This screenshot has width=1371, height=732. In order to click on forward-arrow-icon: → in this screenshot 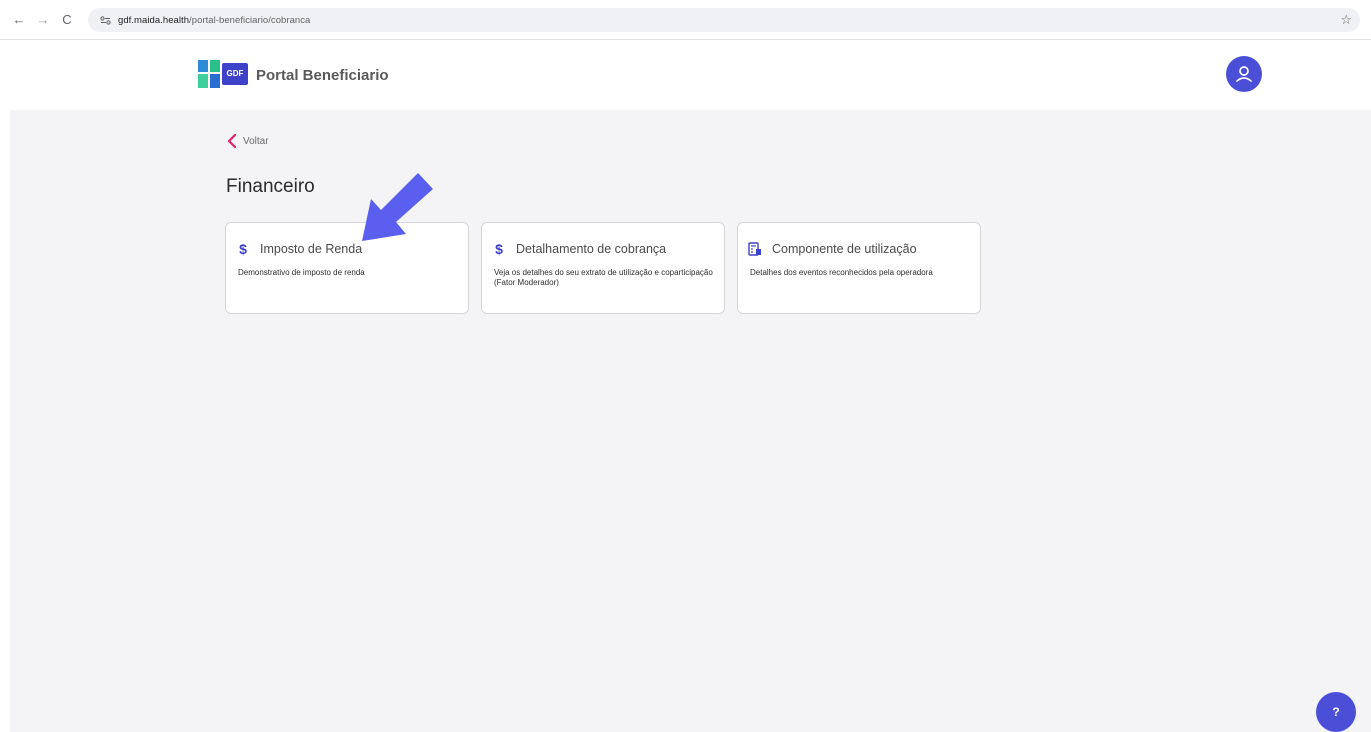, I will do `click(43, 20)`.